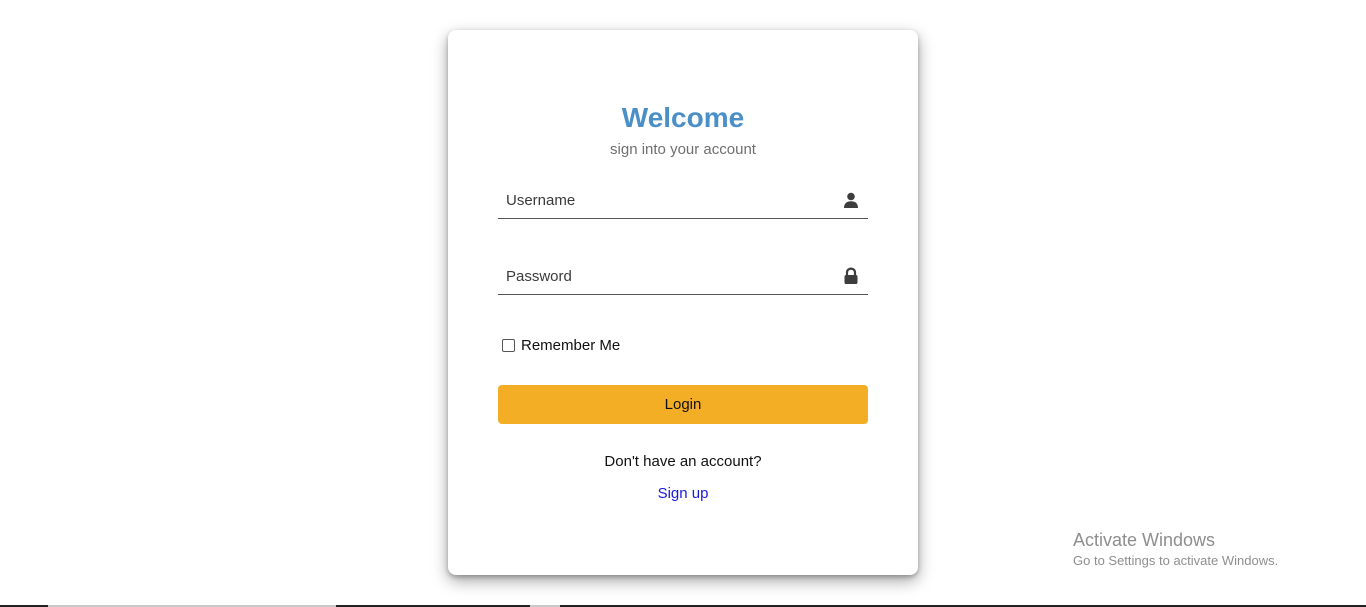 Image resolution: width=1366 pixels, height=607 pixels. What do you see at coordinates (683, 149) in the screenshot?
I see `page-subtitle: sign into your account` at bounding box center [683, 149].